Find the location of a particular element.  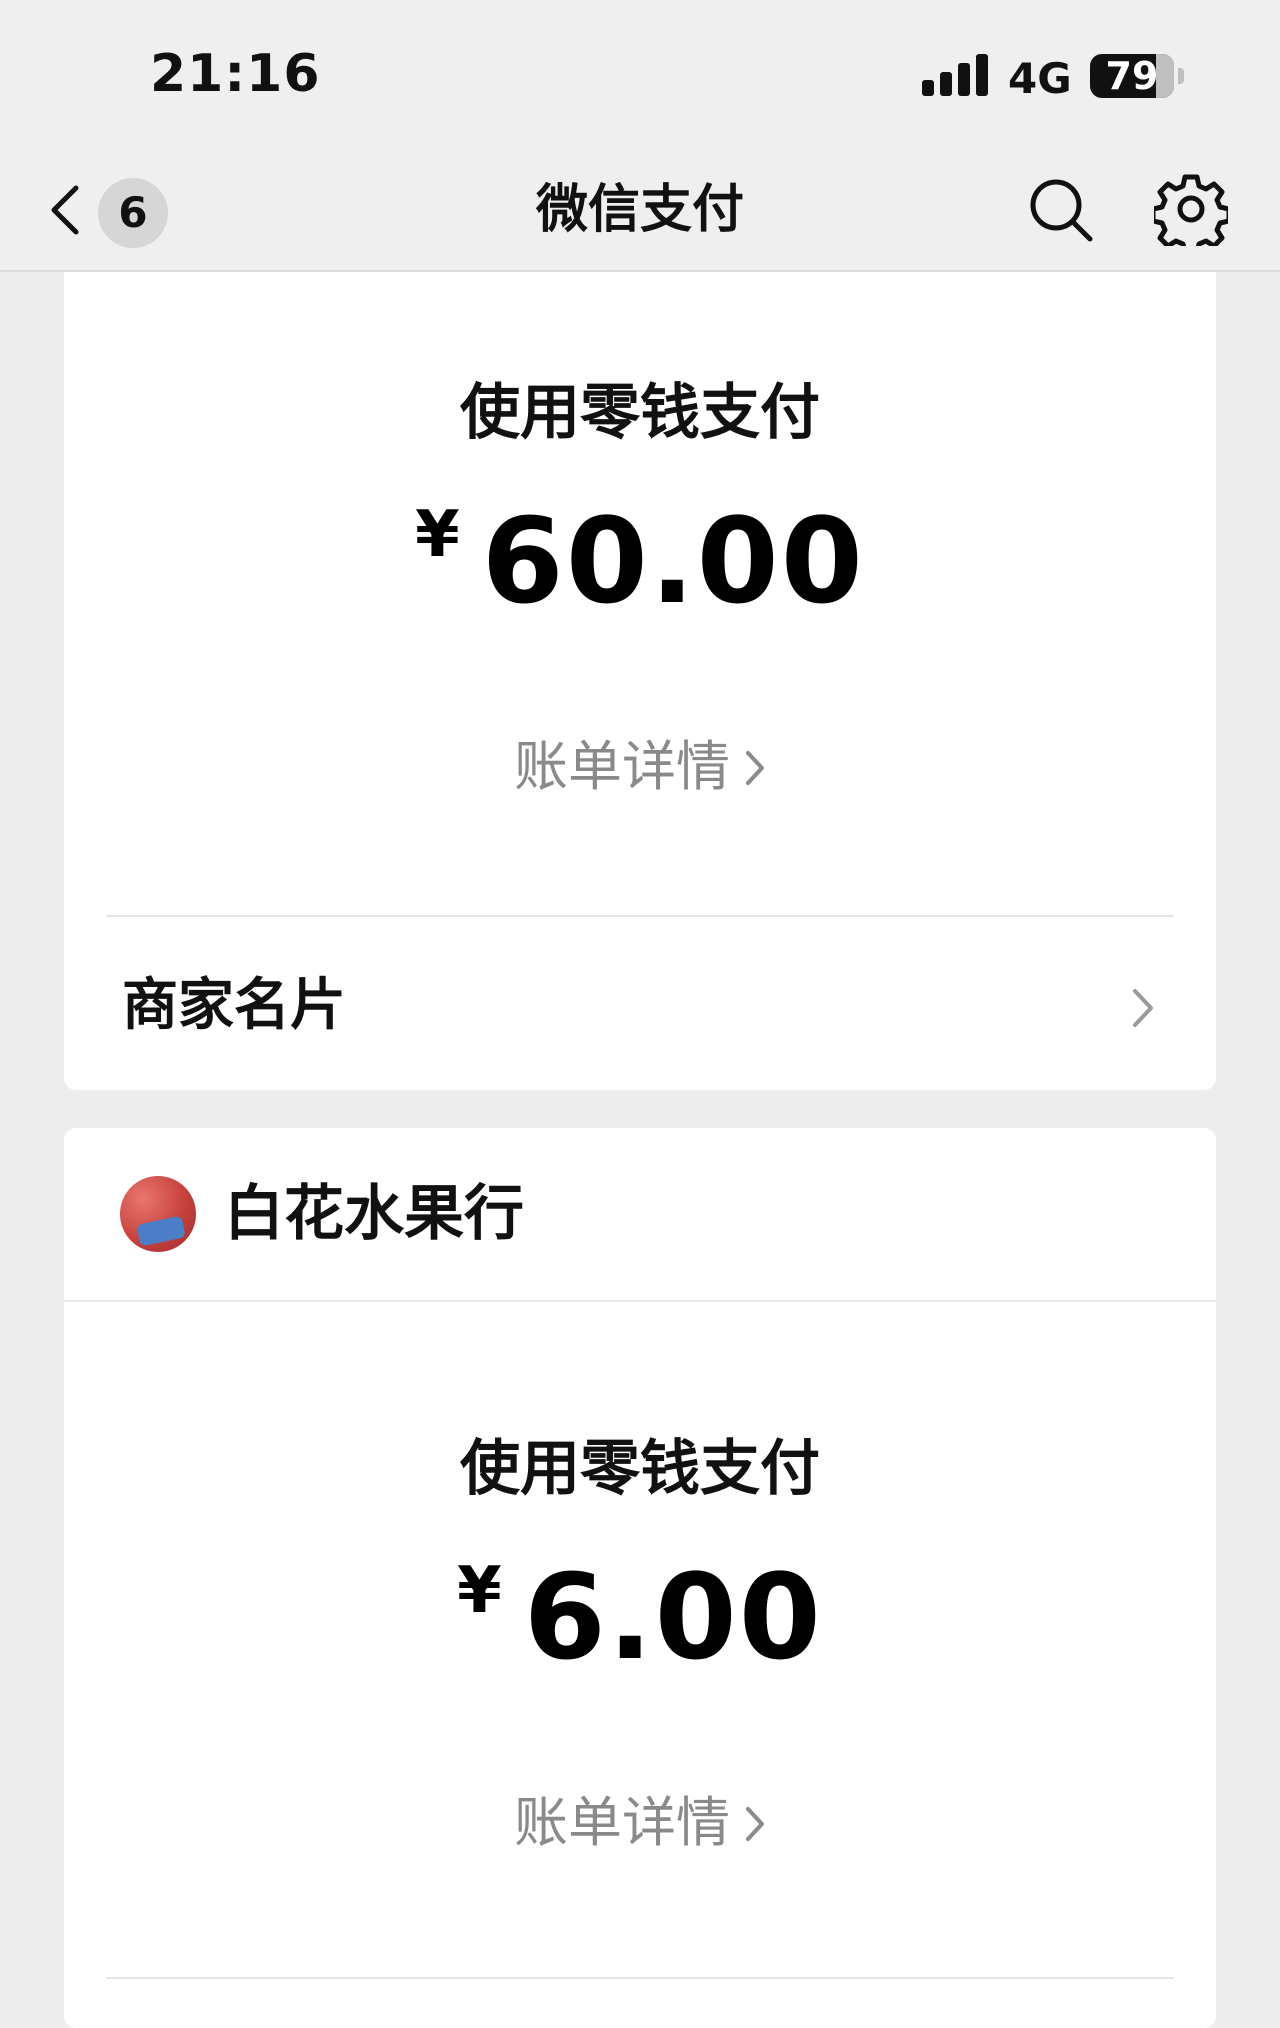

payment-amount: ¥60.00 is located at coordinates (640, 561).